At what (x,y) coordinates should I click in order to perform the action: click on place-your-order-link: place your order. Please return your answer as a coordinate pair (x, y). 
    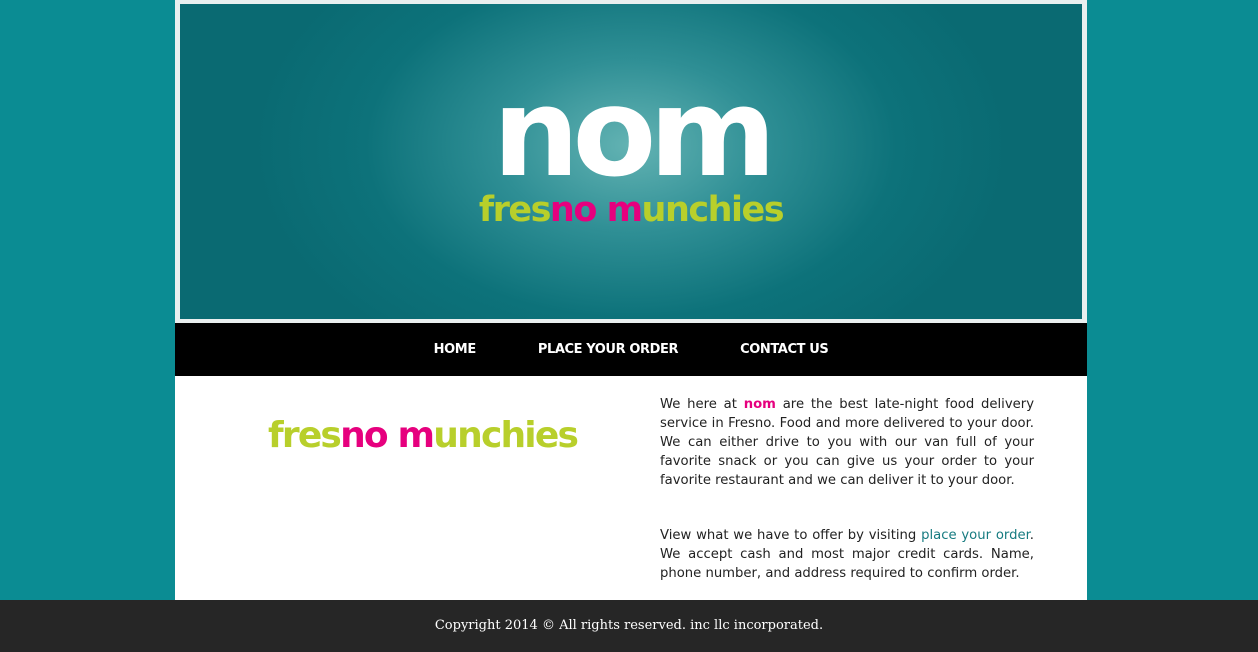
    Looking at the image, I should click on (975, 535).